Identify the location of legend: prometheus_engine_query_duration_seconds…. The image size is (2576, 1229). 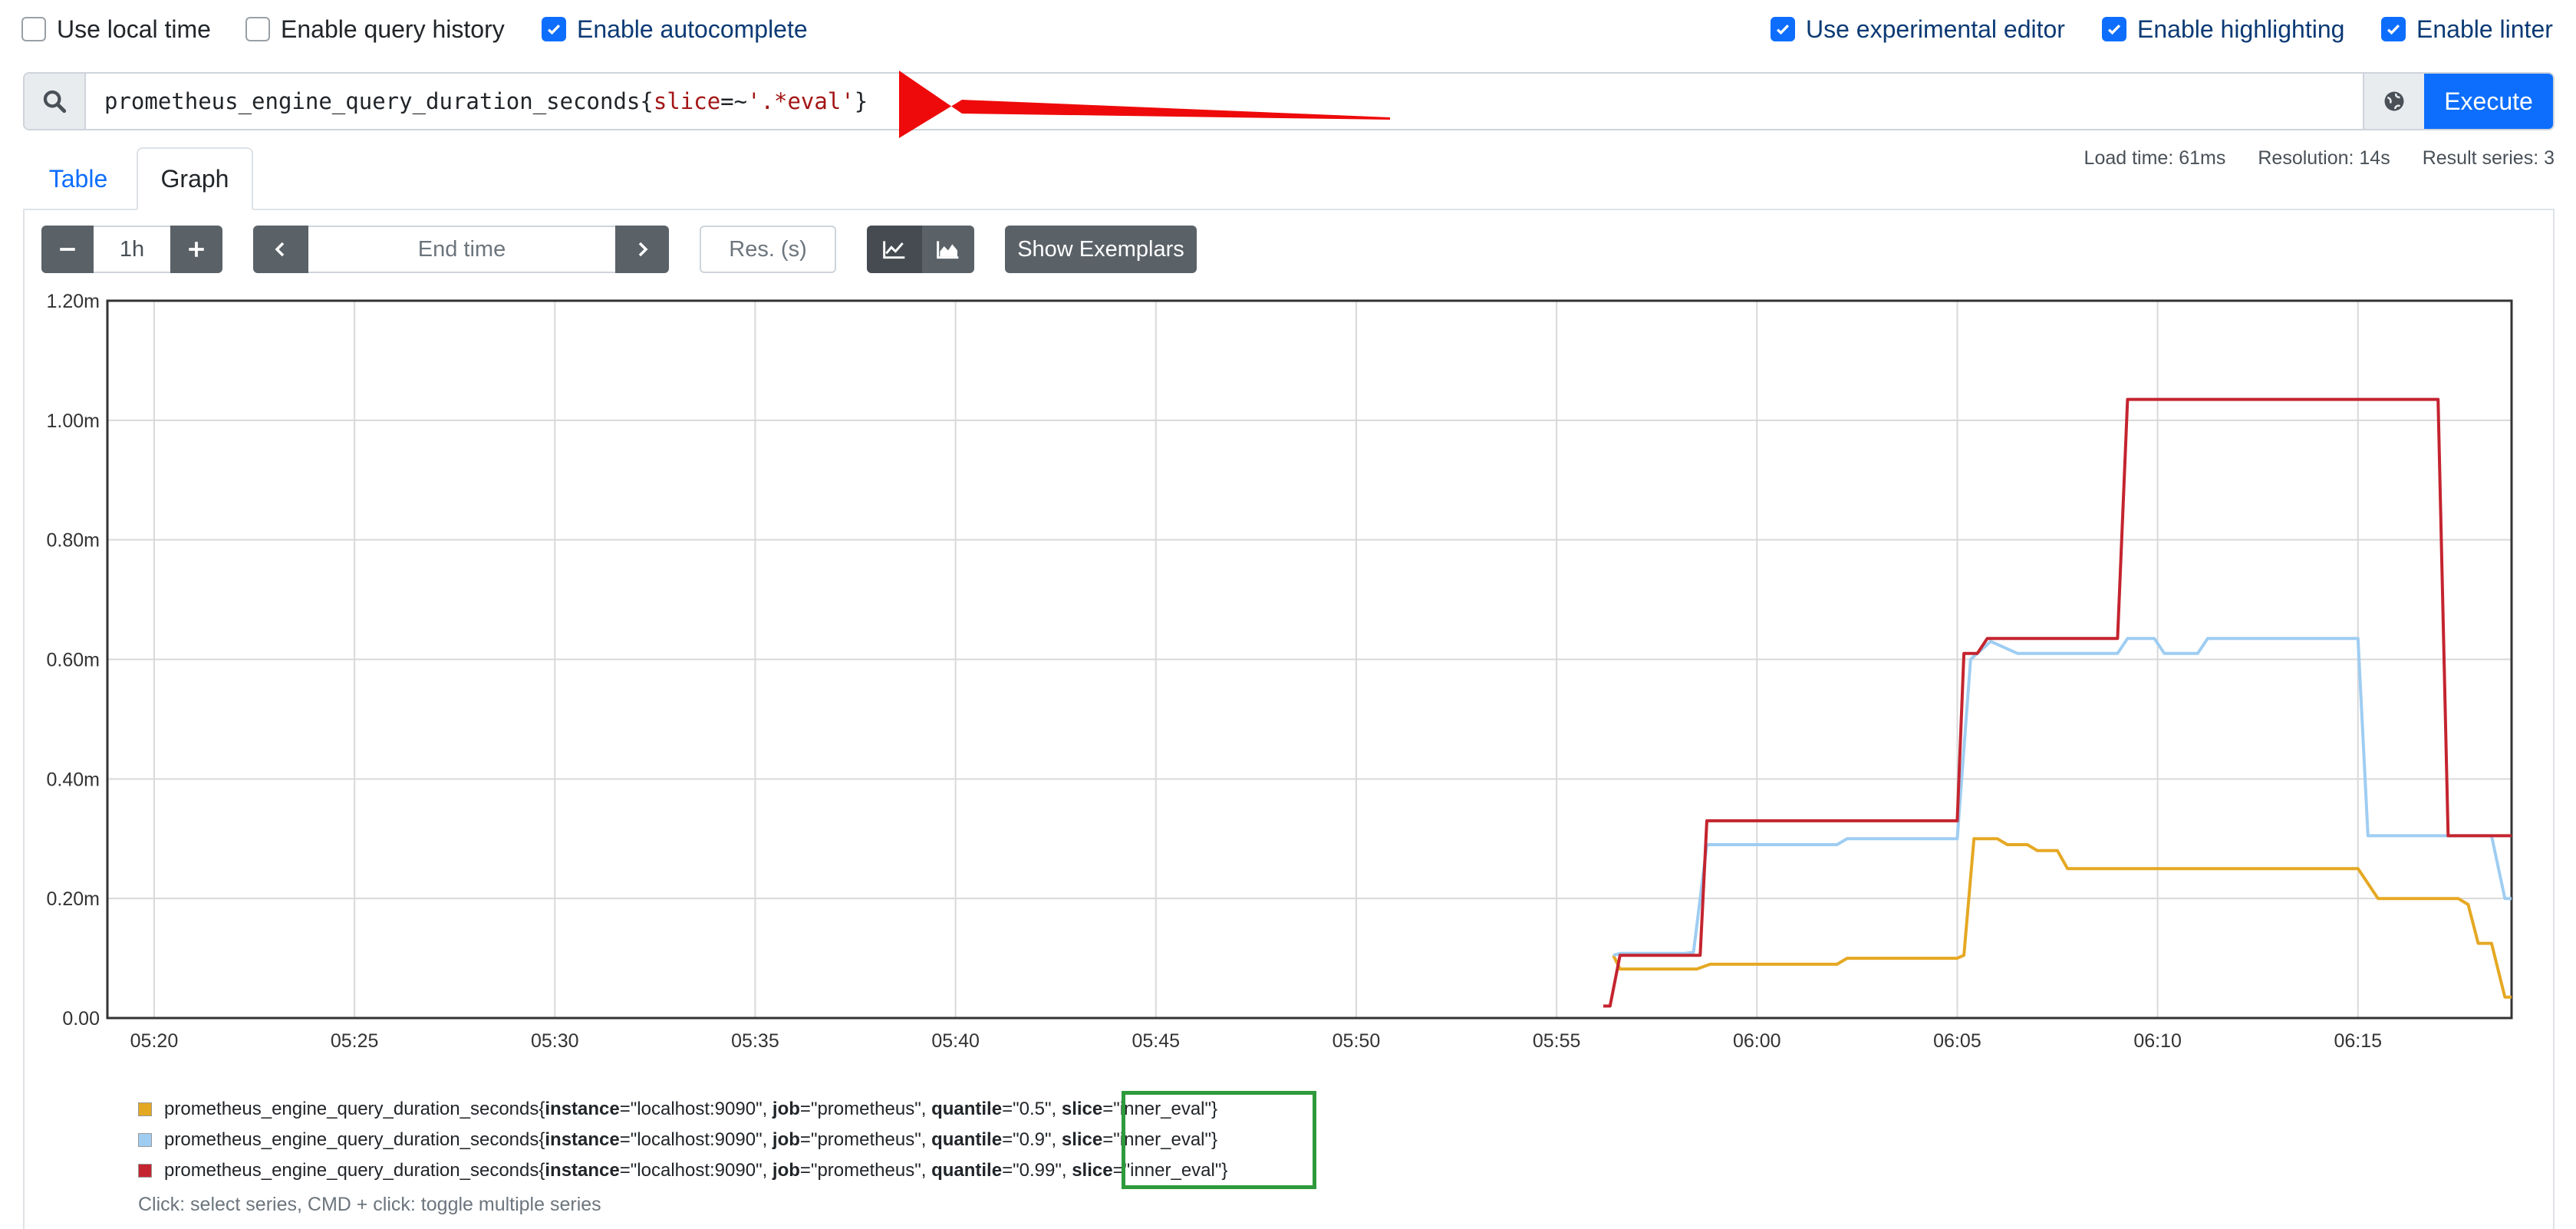
(682, 1140).